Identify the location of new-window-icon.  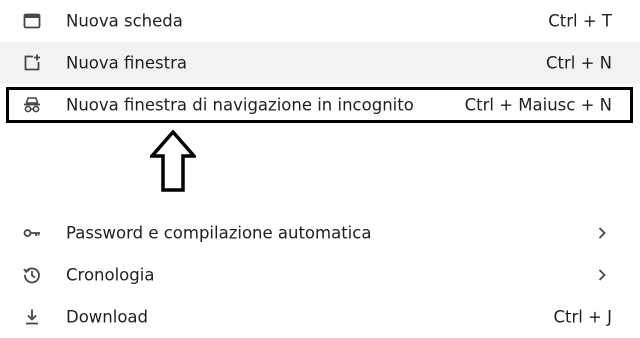
(32, 63).